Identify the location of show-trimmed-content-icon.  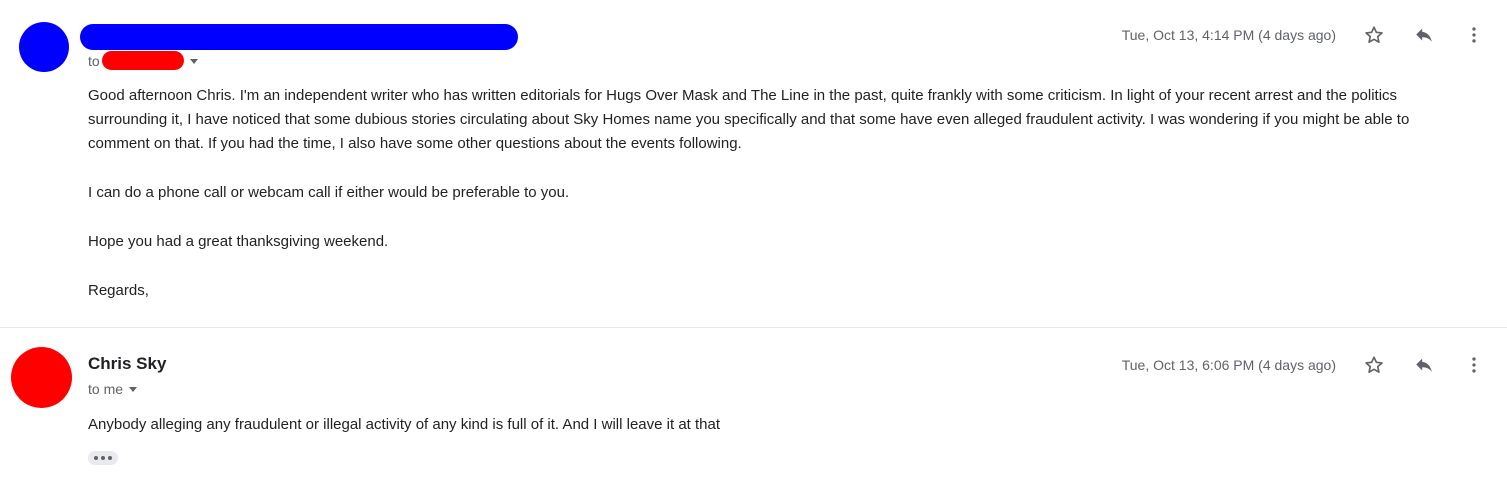
(103, 458).